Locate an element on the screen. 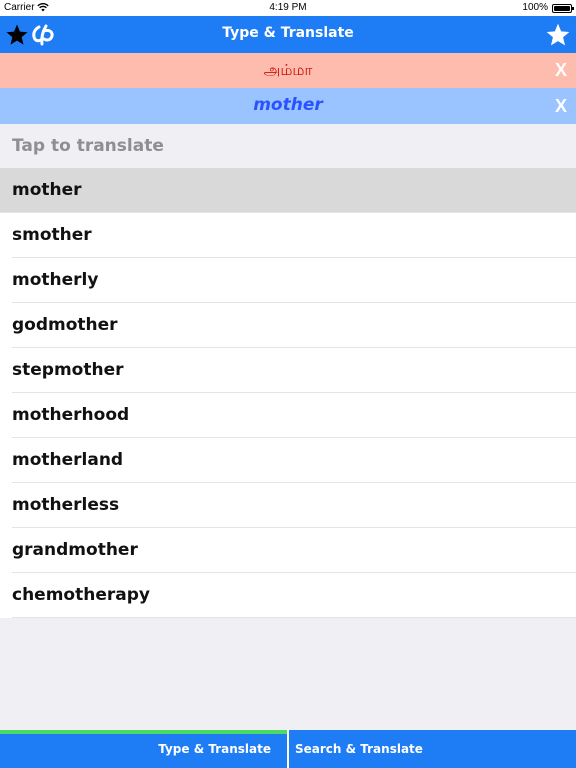 This screenshot has width=576, height=768. page-title: Type & Translate is located at coordinates (288, 33).